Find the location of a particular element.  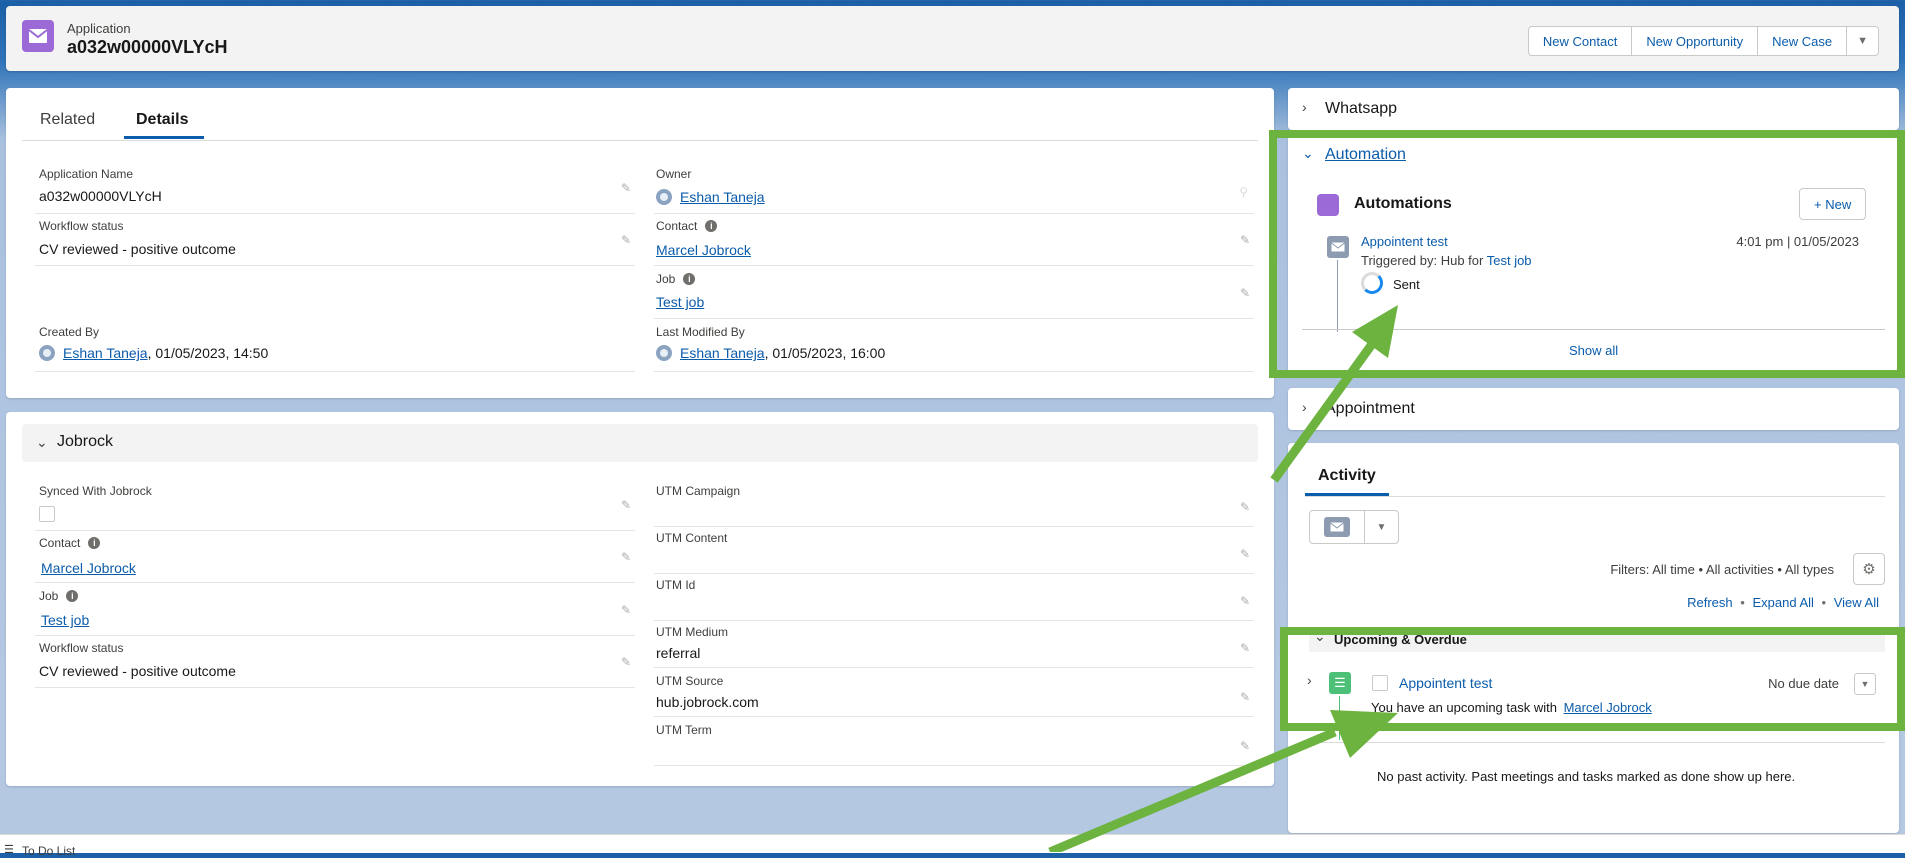

annotation-arrows is located at coordinates (1223, 578).